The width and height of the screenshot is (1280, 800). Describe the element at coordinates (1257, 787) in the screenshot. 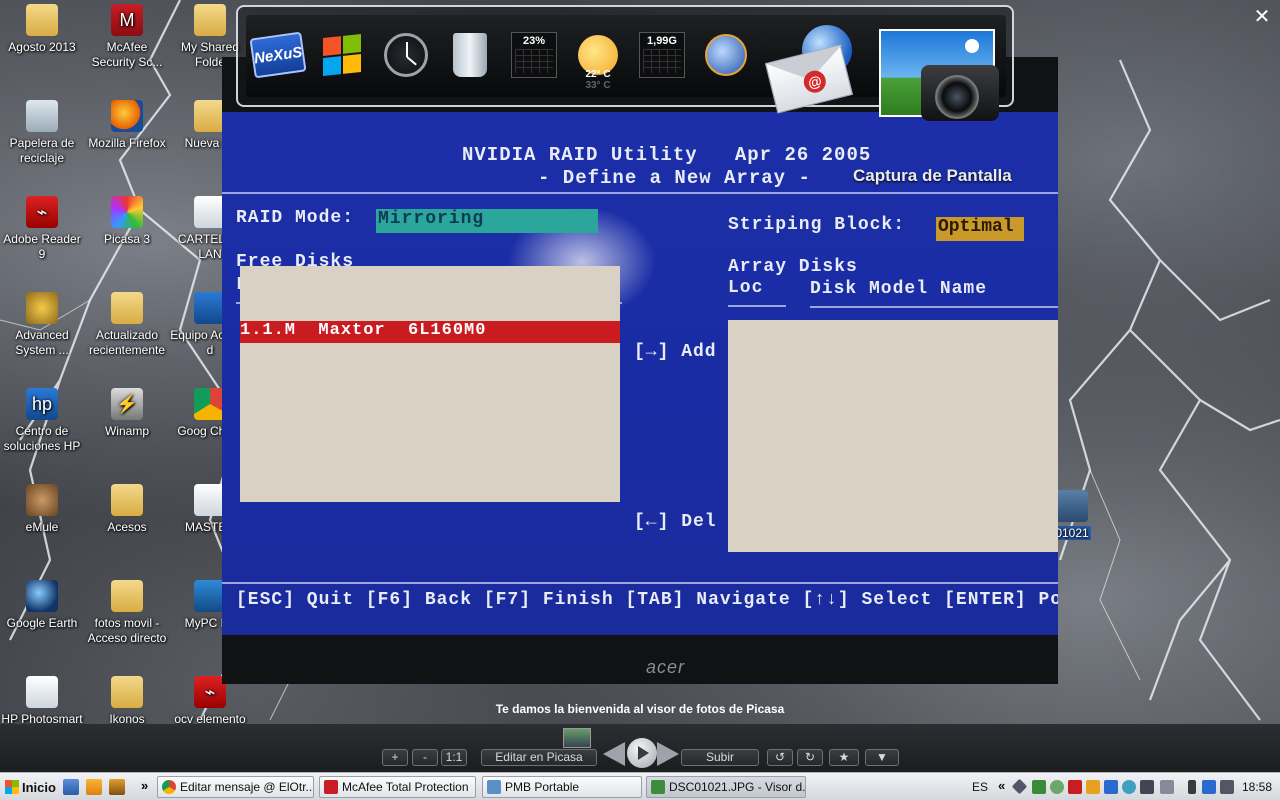

I see `tray-clock: 18:58` at that location.